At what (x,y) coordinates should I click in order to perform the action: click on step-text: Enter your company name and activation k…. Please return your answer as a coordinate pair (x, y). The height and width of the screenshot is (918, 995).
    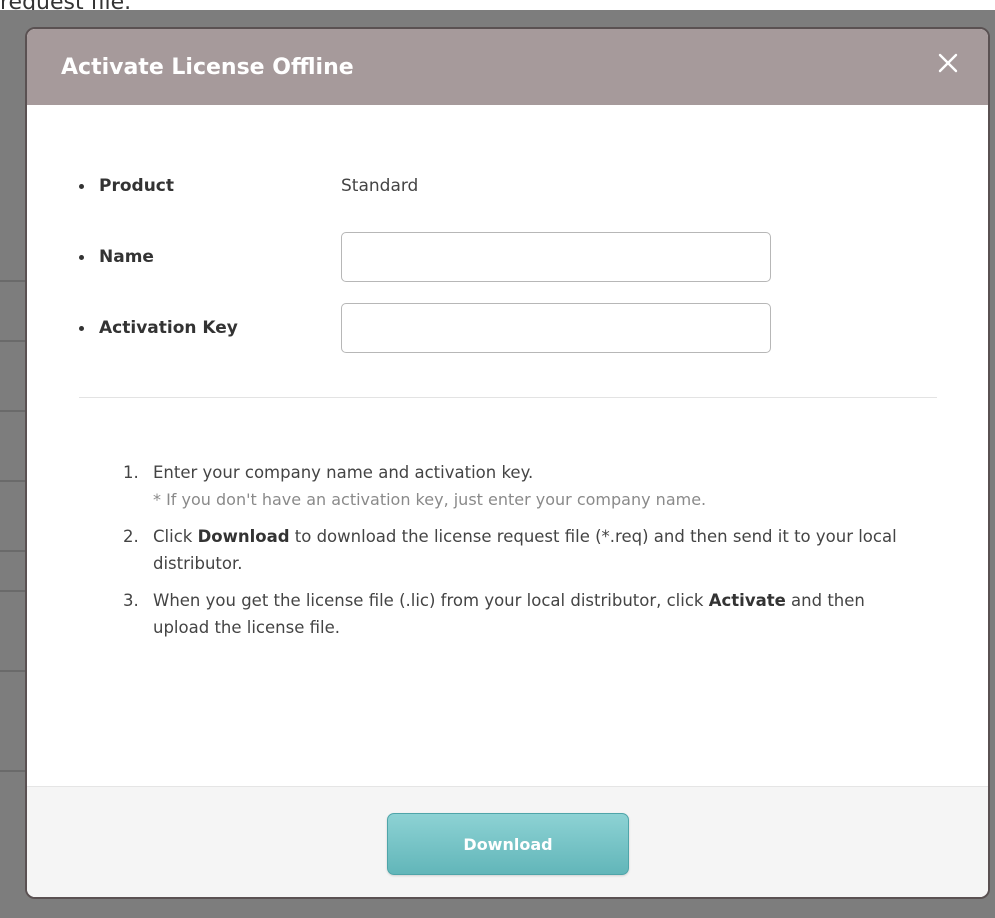
    Looking at the image, I should click on (343, 472).